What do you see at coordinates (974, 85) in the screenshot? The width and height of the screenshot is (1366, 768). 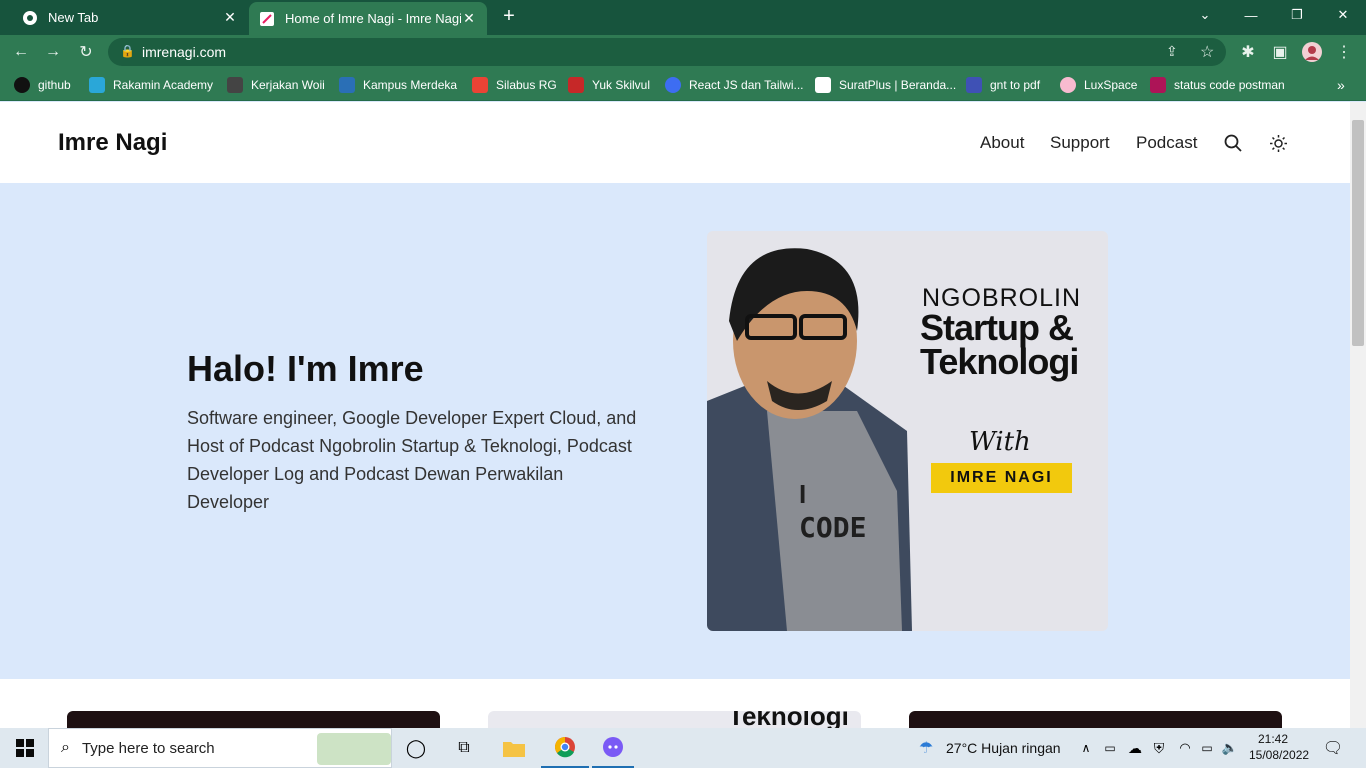 I see `gnt-pdf-icon` at bounding box center [974, 85].